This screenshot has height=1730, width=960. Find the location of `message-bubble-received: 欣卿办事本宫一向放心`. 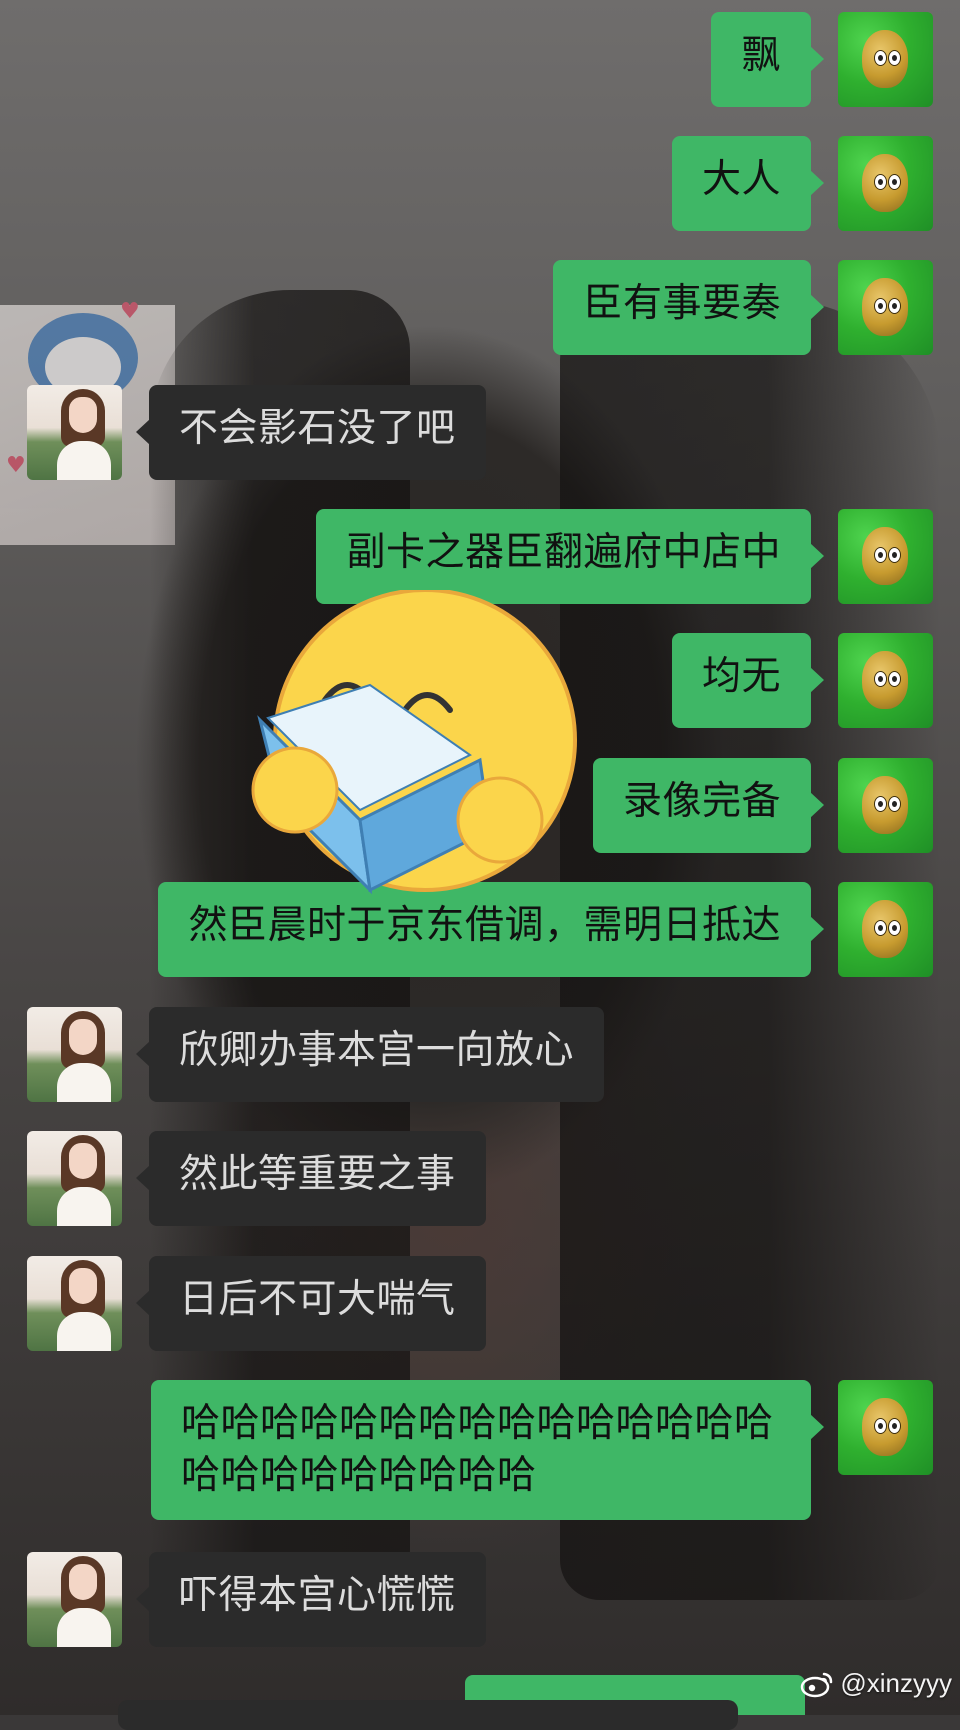

message-bubble-received: 欣卿办事本宫一向放心 is located at coordinates (370, 1054).